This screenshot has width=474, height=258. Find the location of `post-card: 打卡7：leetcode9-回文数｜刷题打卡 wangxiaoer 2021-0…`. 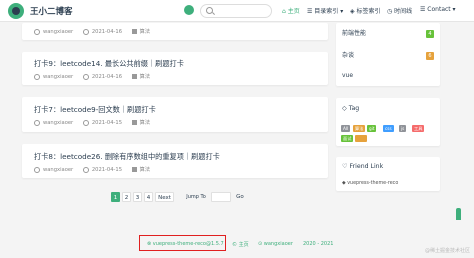

post-card: 打卡7：leetcode9-回文数｜刷题打卡 wangxiaoer 2021-0… is located at coordinates (175, 114).